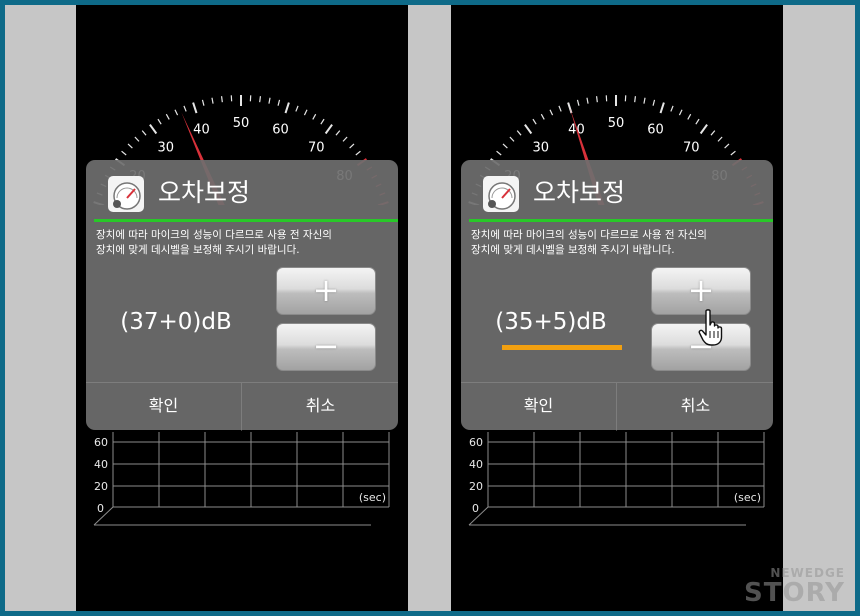  Describe the element at coordinates (176, 322) in the screenshot. I see `decibel-value-display: (37+0)dB` at that location.